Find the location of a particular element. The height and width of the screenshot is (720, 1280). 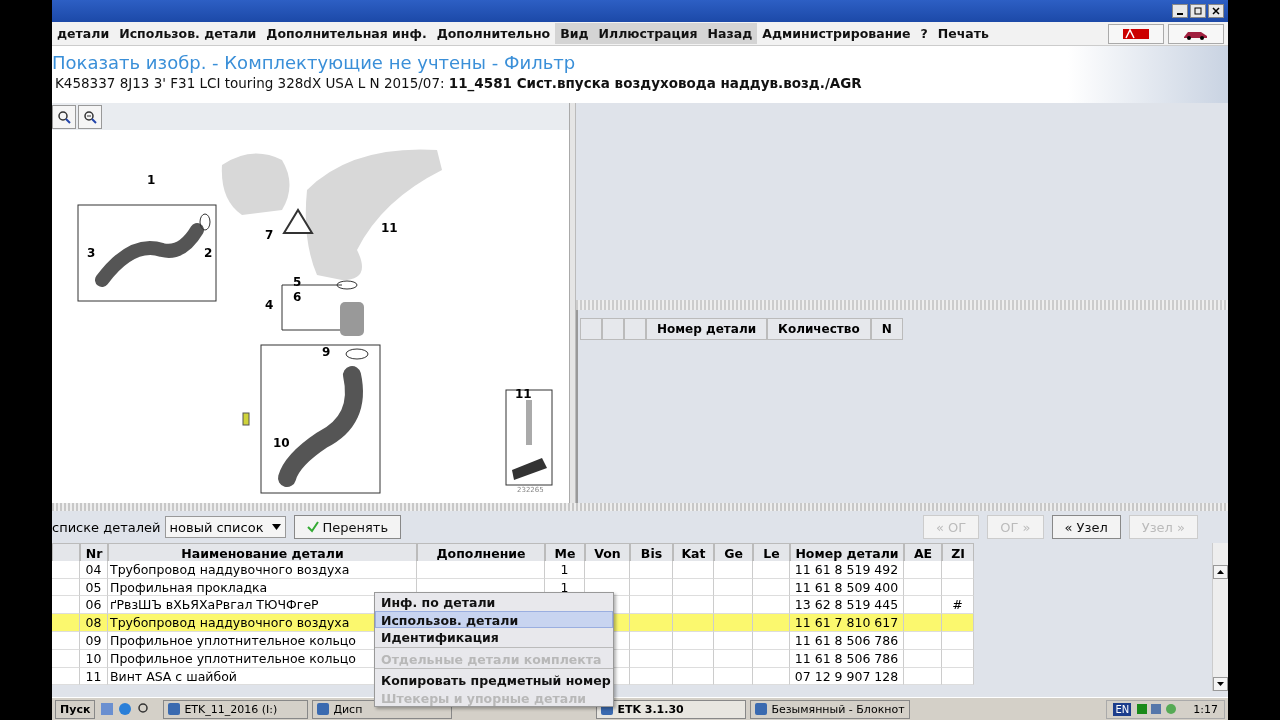

start-button: Пуск is located at coordinates (75, 709).